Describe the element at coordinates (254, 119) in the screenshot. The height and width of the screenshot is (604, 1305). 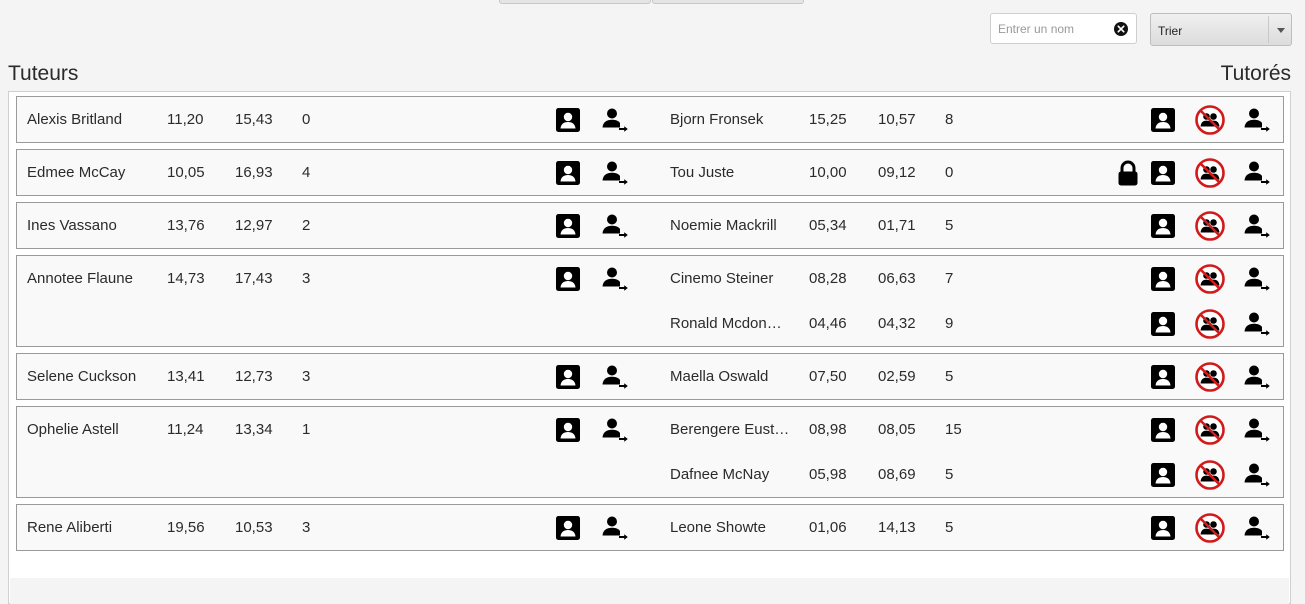
I see `tutor-value-2: 15,43` at that location.